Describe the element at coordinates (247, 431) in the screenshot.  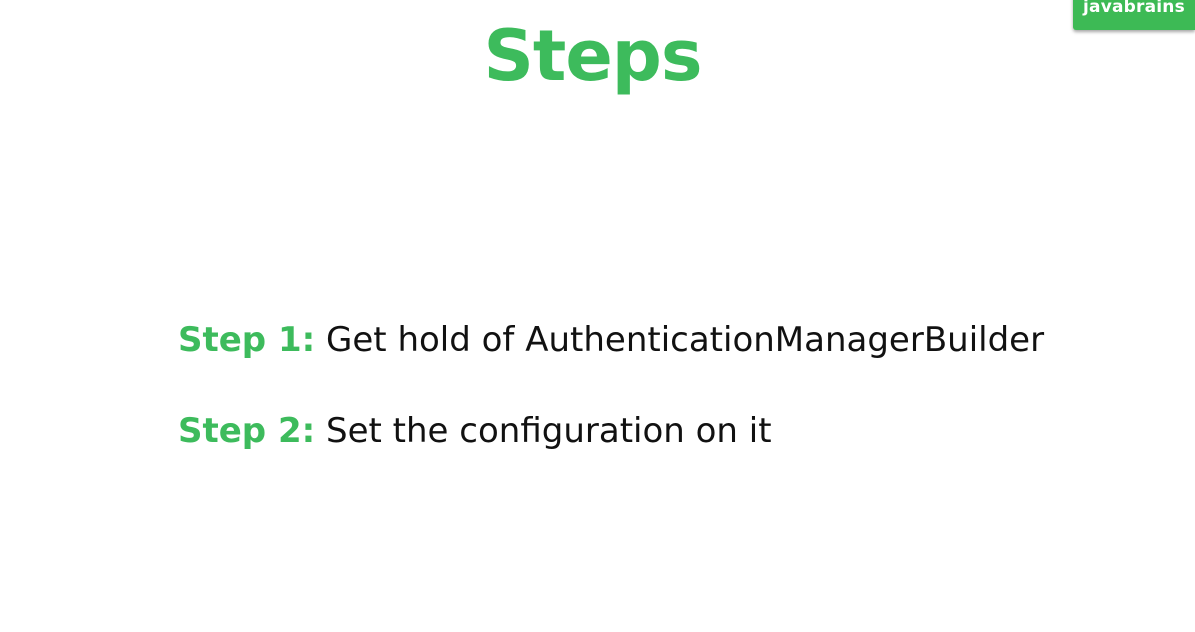
I see `step-label: Step 2:` at that location.